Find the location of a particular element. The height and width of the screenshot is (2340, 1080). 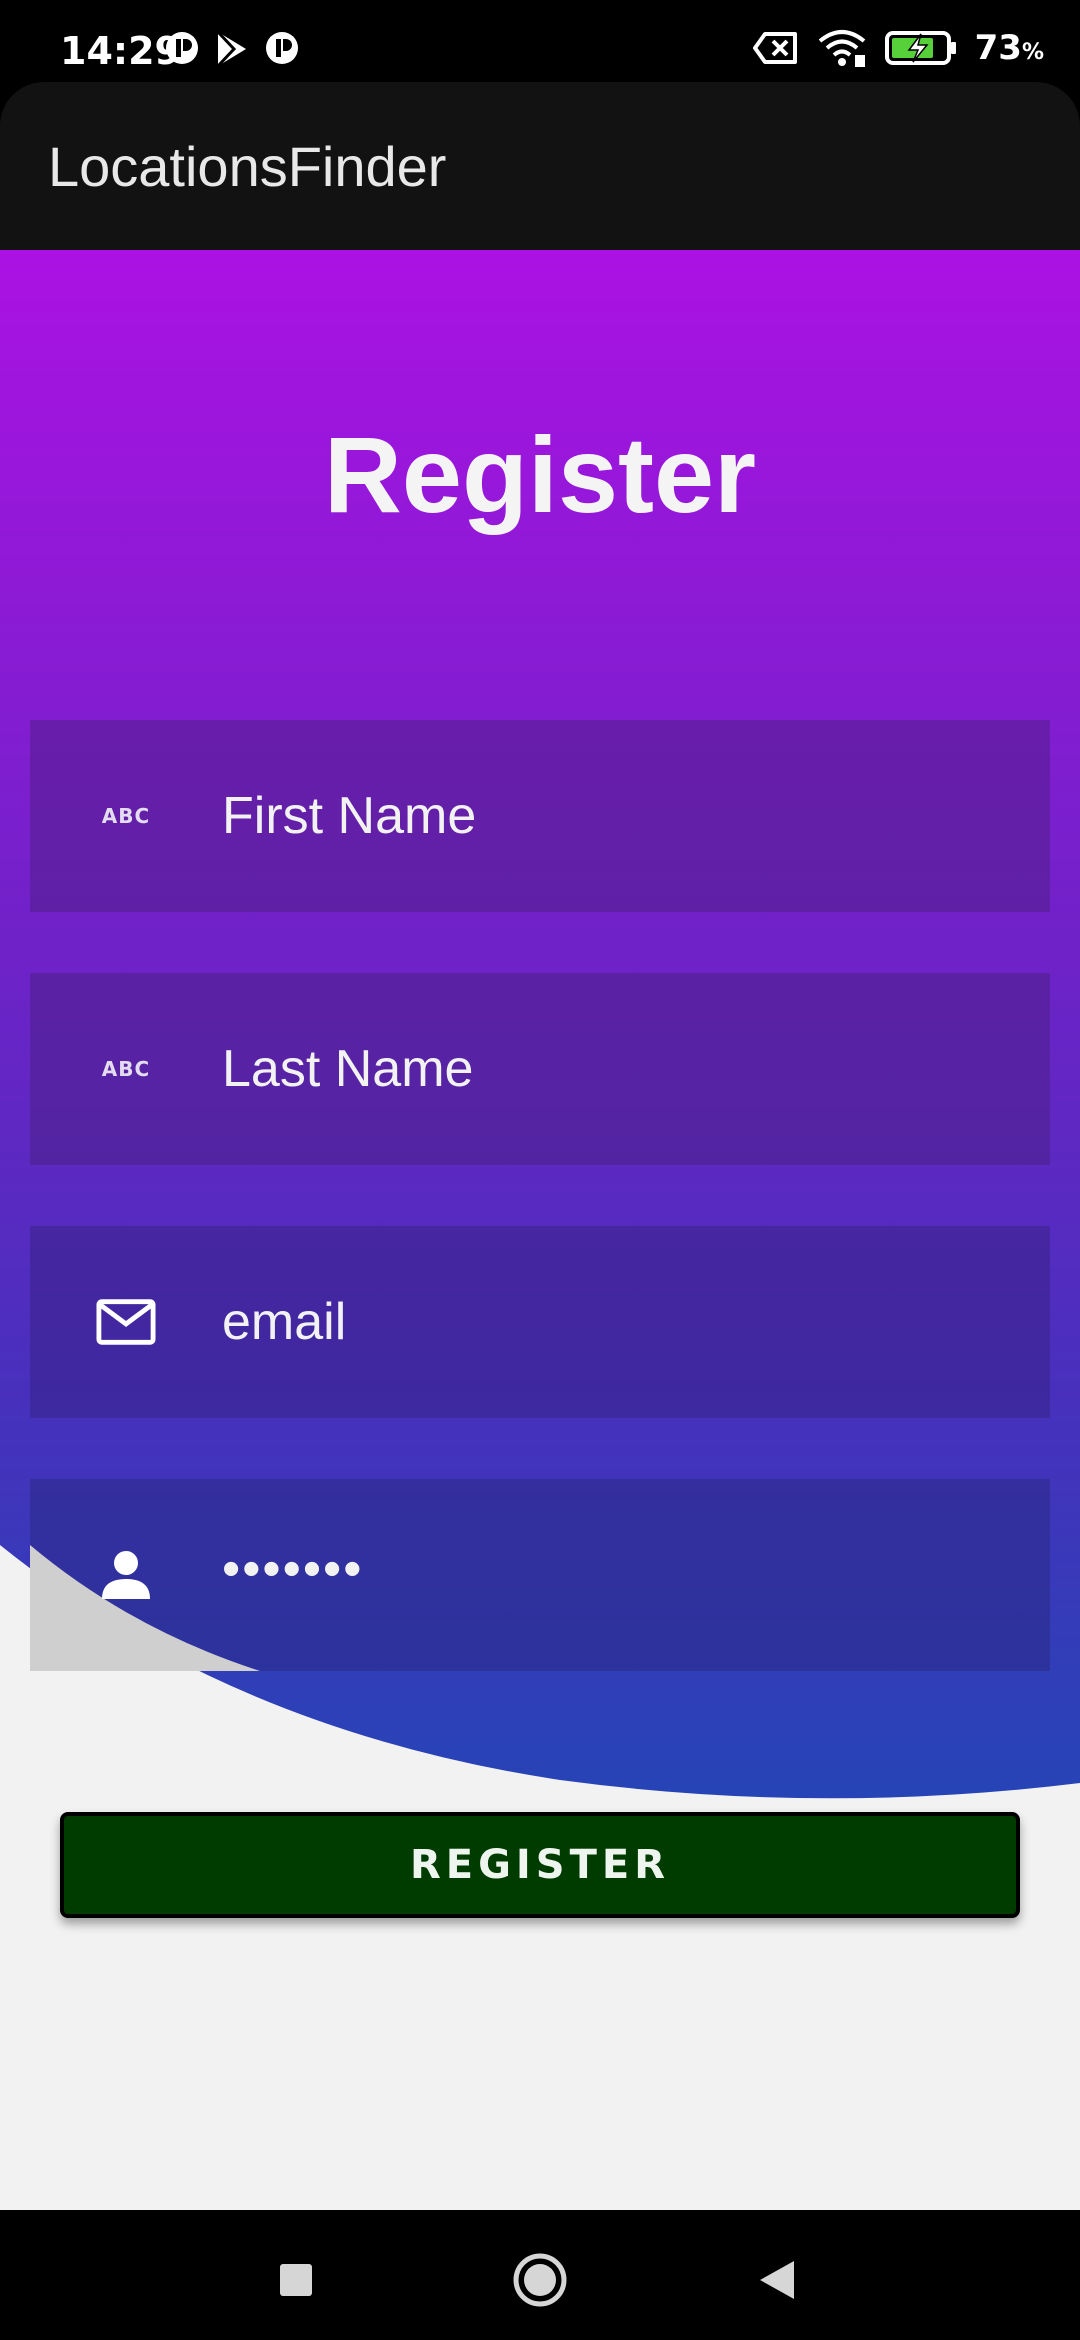

person-icon is located at coordinates (126, 1575).